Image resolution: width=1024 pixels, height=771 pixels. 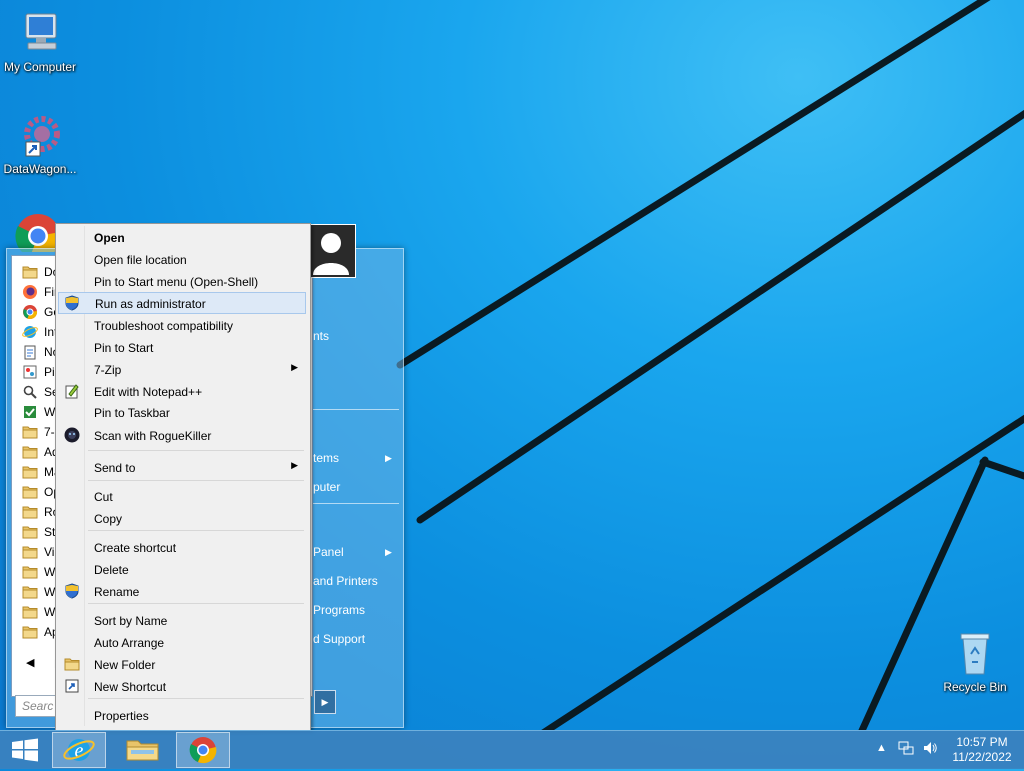 I want to click on taskbar-chrome, so click(x=203, y=750).